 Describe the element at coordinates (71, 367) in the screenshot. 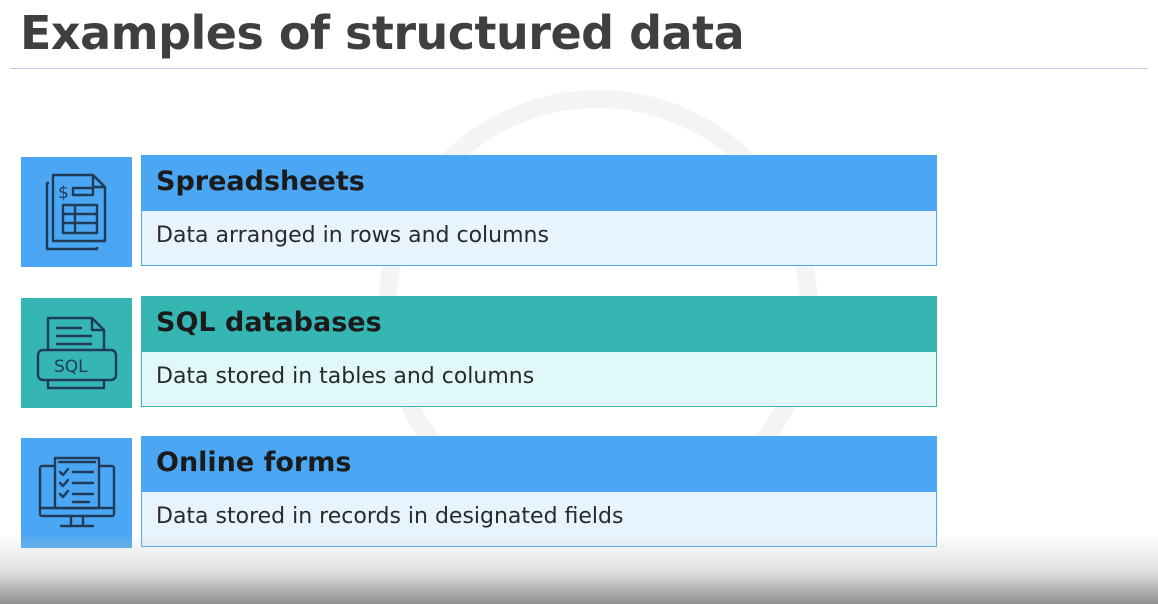

I see `sql-icon-label: SQL` at that location.